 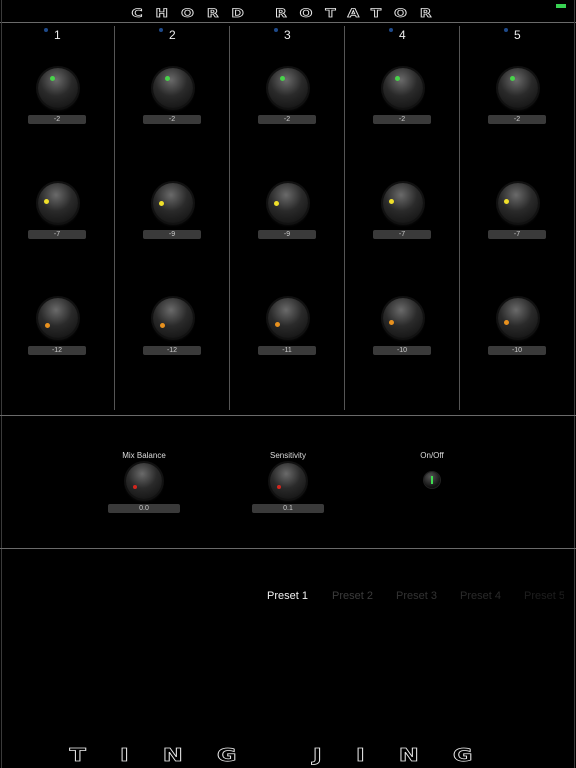 I want to click on knob-c1-r1, so click(x=60, y=90).